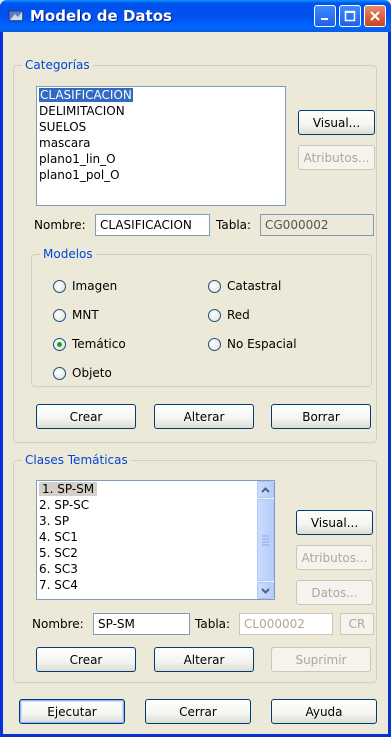 The width and height of the screenshot is (391, 737). What do you see at coordinates (204, 659) in the screenshot?
I see `clases-alterar-button: Alterar` at bounding box center [204, 659].